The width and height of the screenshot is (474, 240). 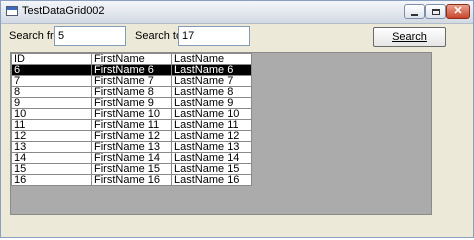 I want to click on cell-firstname: FirstName 12, so click(x=131, y=136).